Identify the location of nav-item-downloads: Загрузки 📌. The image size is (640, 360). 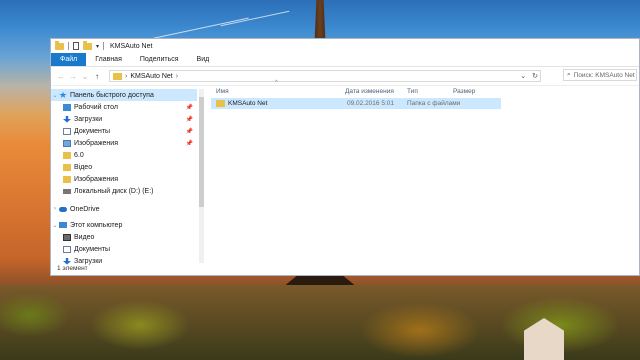
(124, 119).